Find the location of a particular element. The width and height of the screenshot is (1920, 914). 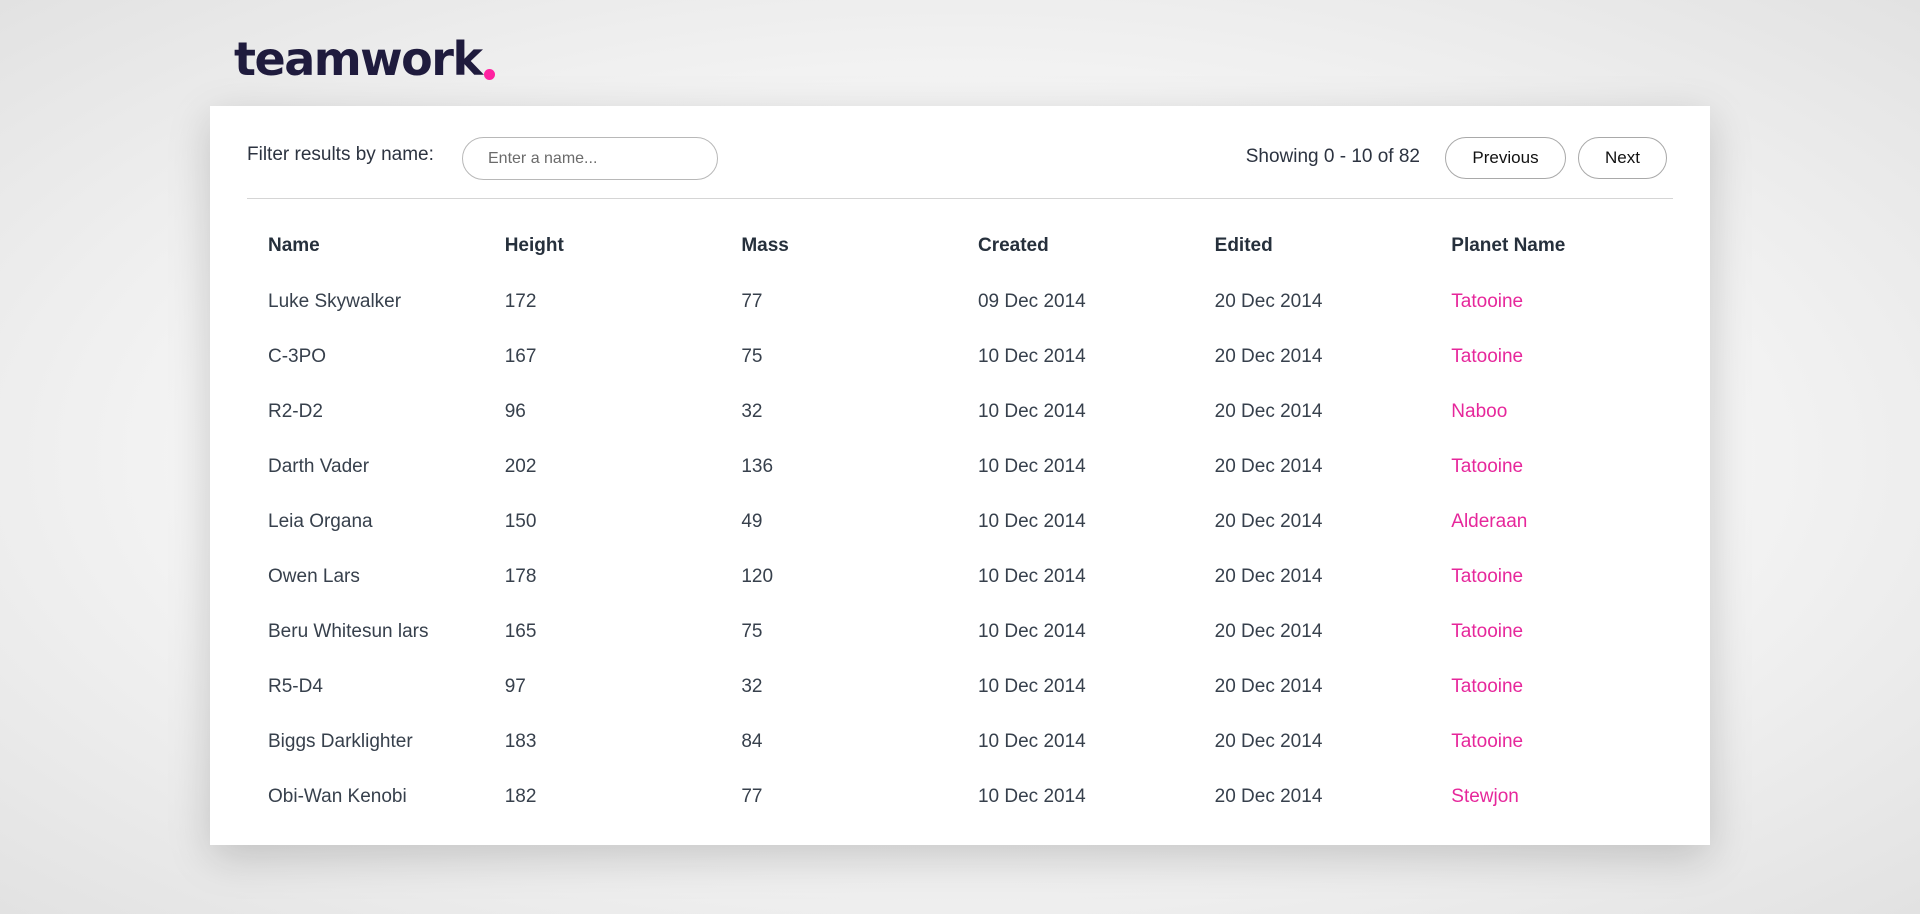

name-cell: Beru Whitesun lars is located at coordinates (348, 631).